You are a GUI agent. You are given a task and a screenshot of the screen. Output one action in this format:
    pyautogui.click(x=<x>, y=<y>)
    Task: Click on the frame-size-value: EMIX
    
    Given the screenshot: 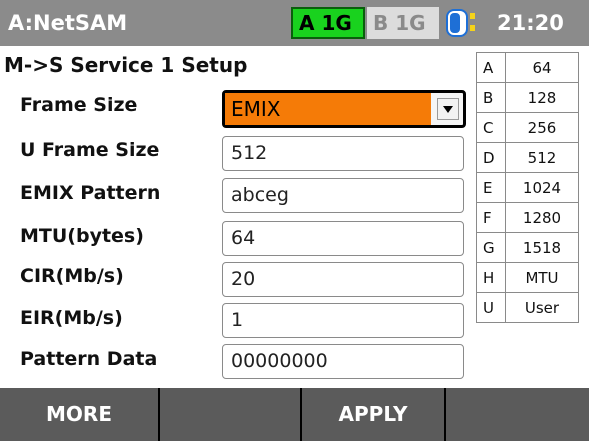 What is the action you would take?
    pyautogui.click(x=328, y=109)
    